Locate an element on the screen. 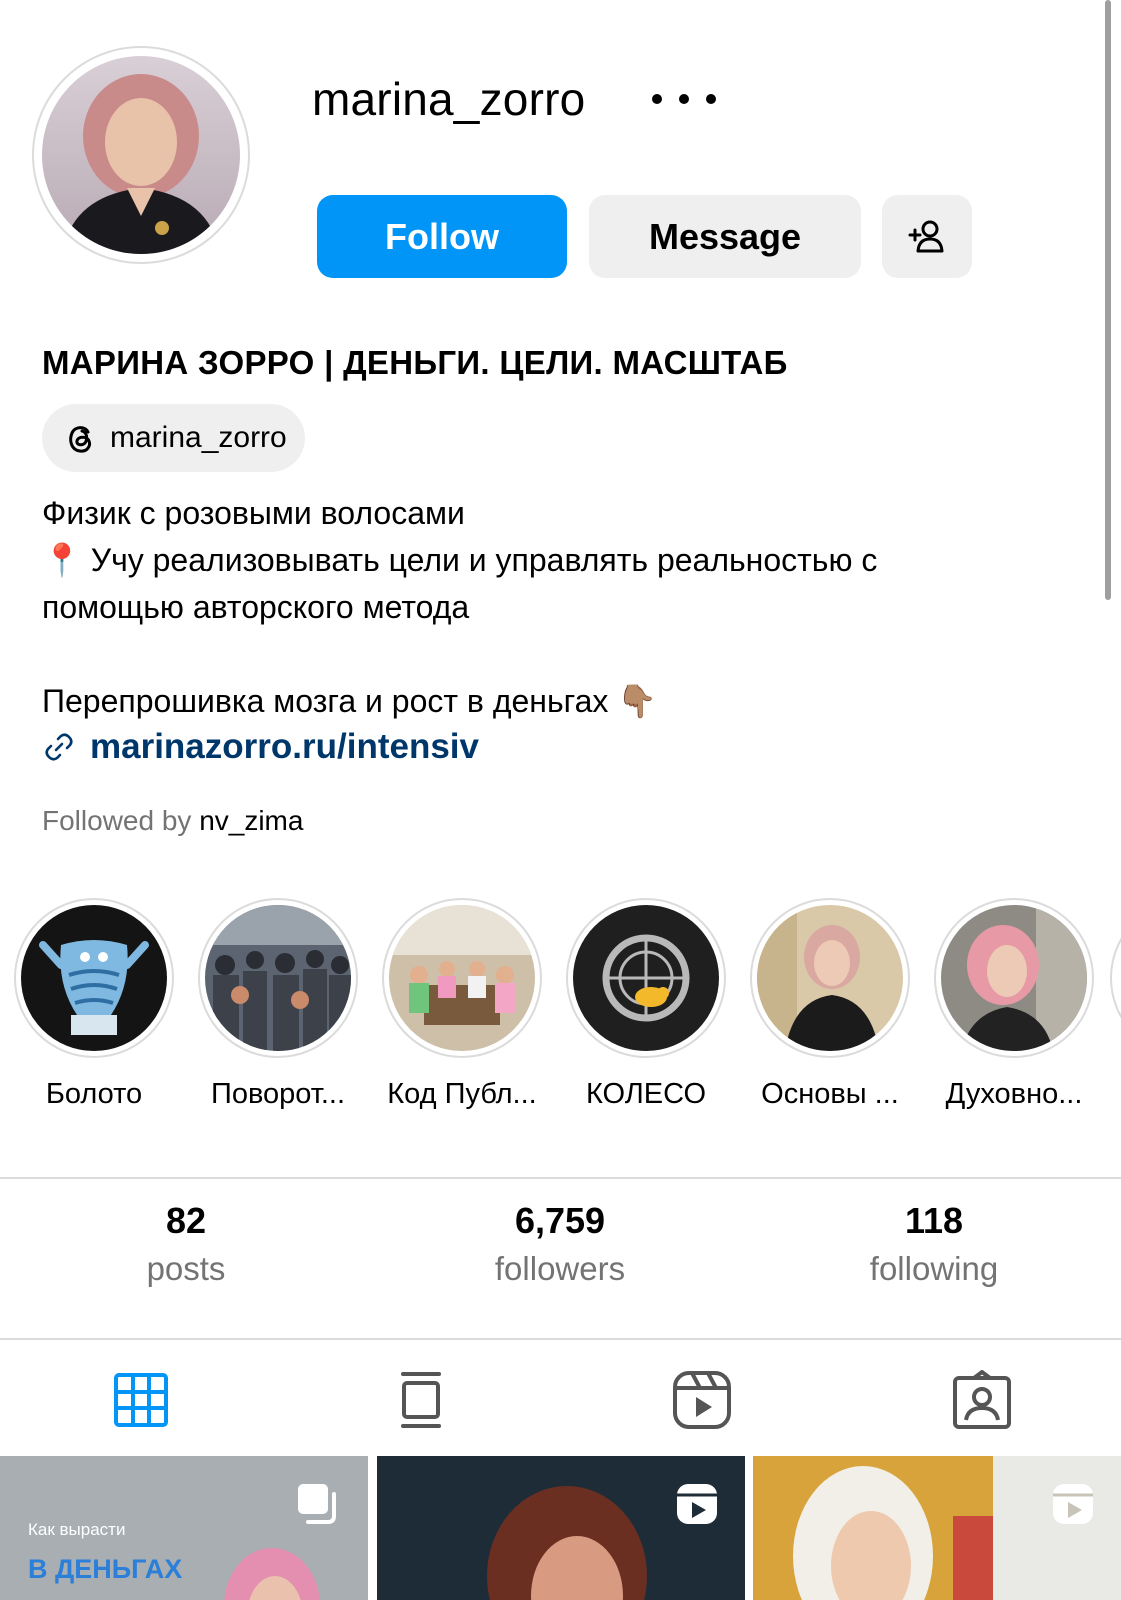 This screenshot has height=1600, width=1121. posts-count-label: posts is located at coordinates (186, 1268).